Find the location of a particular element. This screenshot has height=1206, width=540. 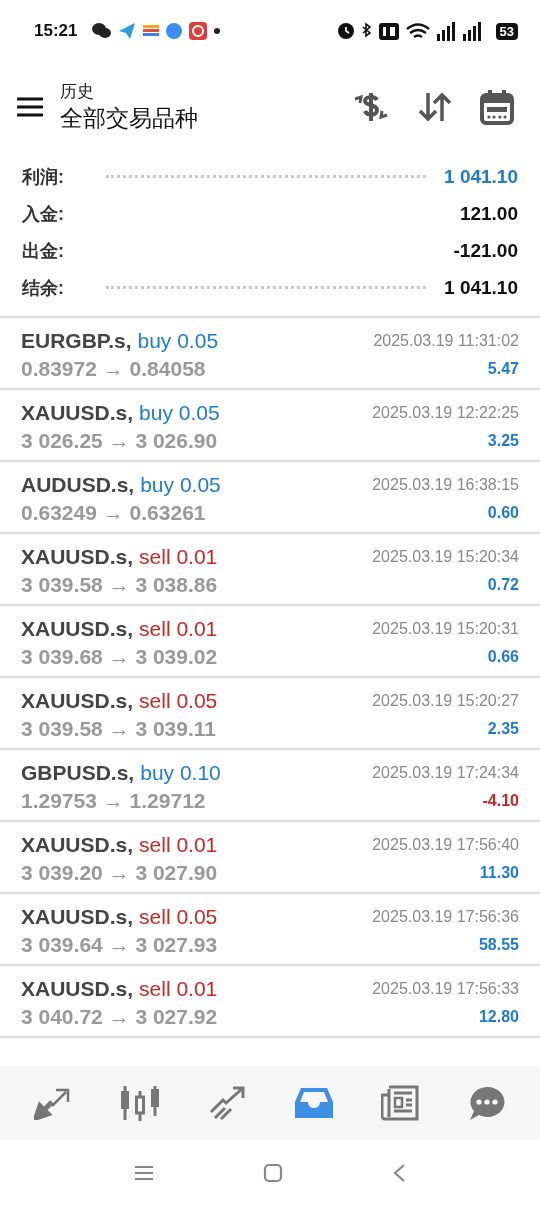

summary-label: 结余: is located at coordinates (43, 288).